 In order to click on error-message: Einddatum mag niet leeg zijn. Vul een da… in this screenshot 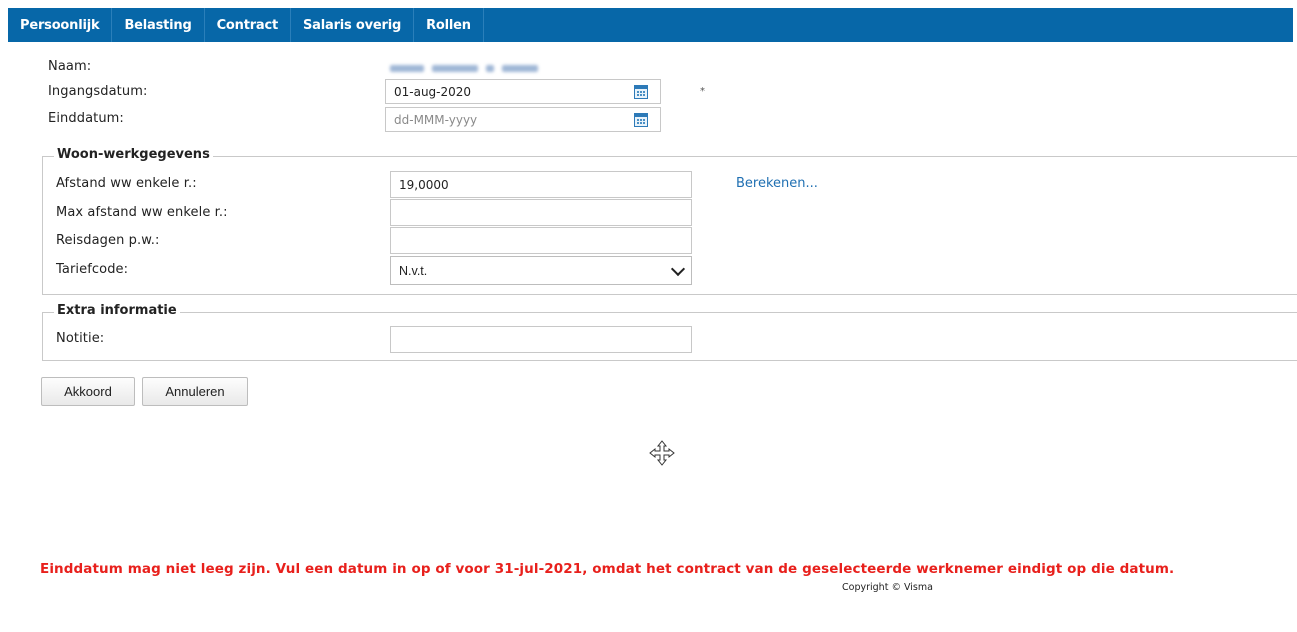, I will do `click(607, 569)`.